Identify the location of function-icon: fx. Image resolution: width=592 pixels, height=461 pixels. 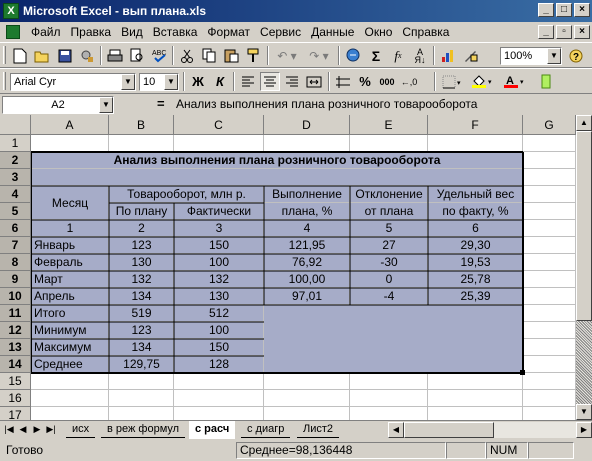
(398, 55).